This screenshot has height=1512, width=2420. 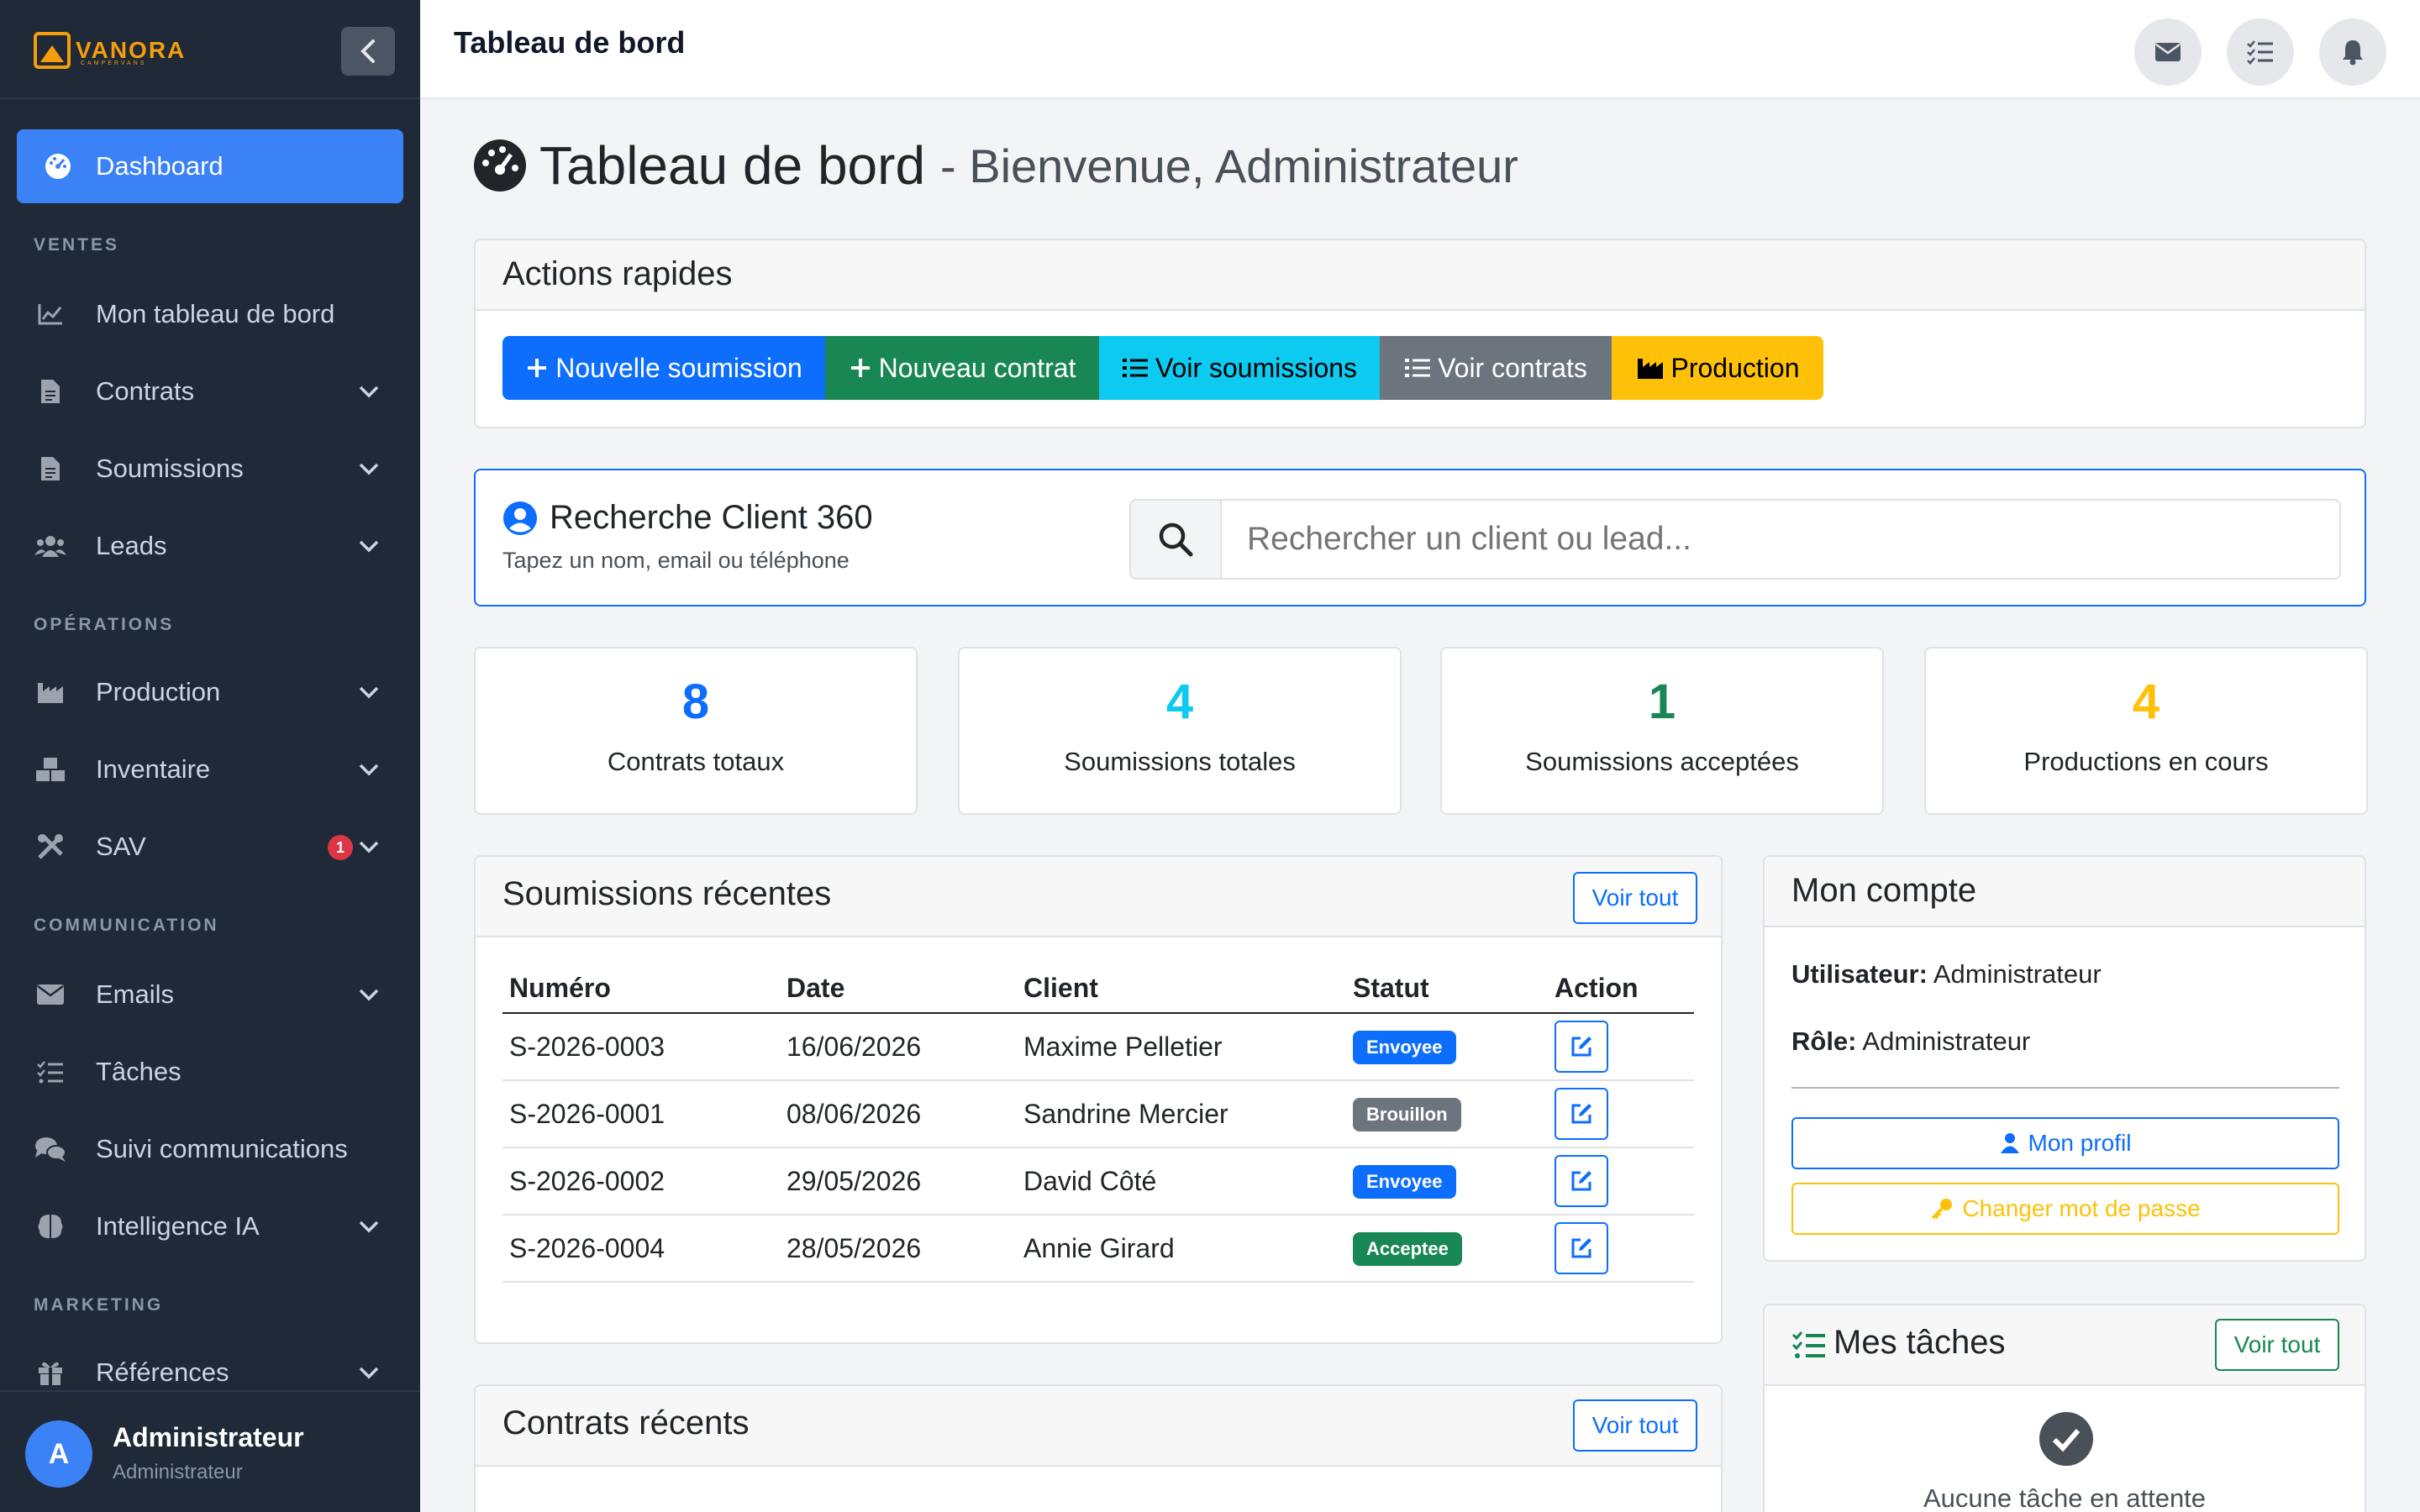 What do you see at coordinates (899, 990) in the screenshot?
I see `column-header: Date` at bounding box center [899, 990].